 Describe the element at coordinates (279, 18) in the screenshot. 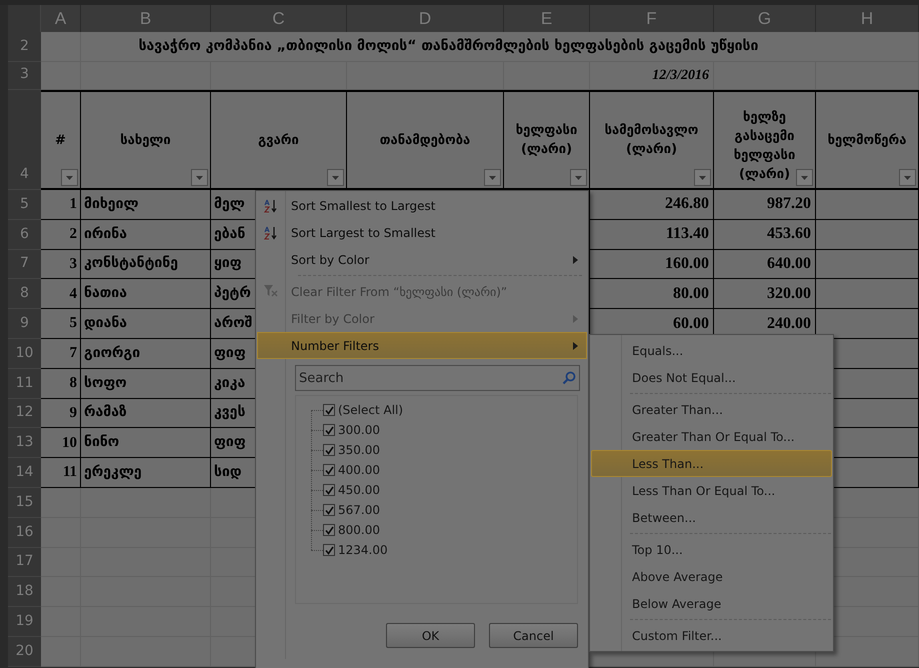

I see `column-header: C` at that location.